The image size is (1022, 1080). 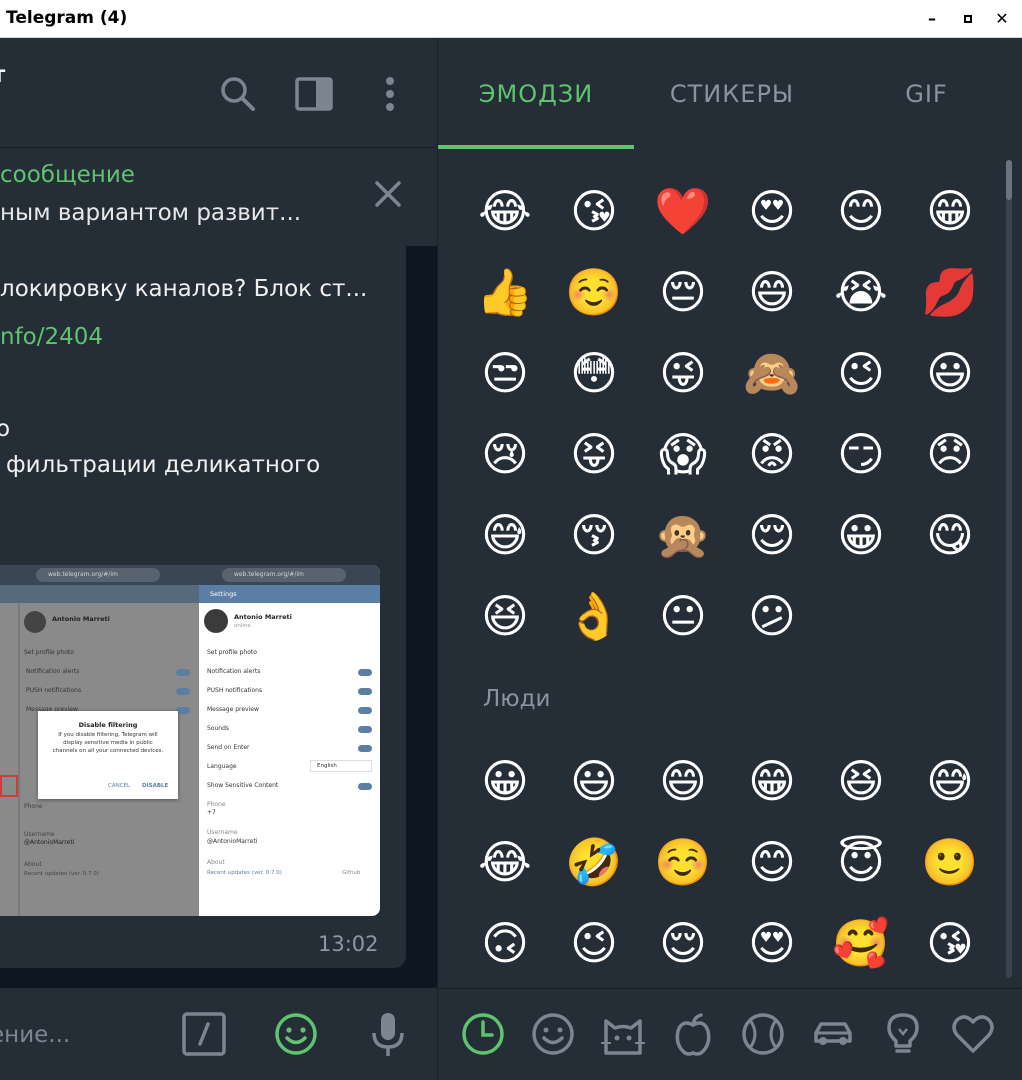 What do you see at coordinates (861, 292) in the screenshot?
I see `emoji-item: 😭` at bounding box center [861, 292].